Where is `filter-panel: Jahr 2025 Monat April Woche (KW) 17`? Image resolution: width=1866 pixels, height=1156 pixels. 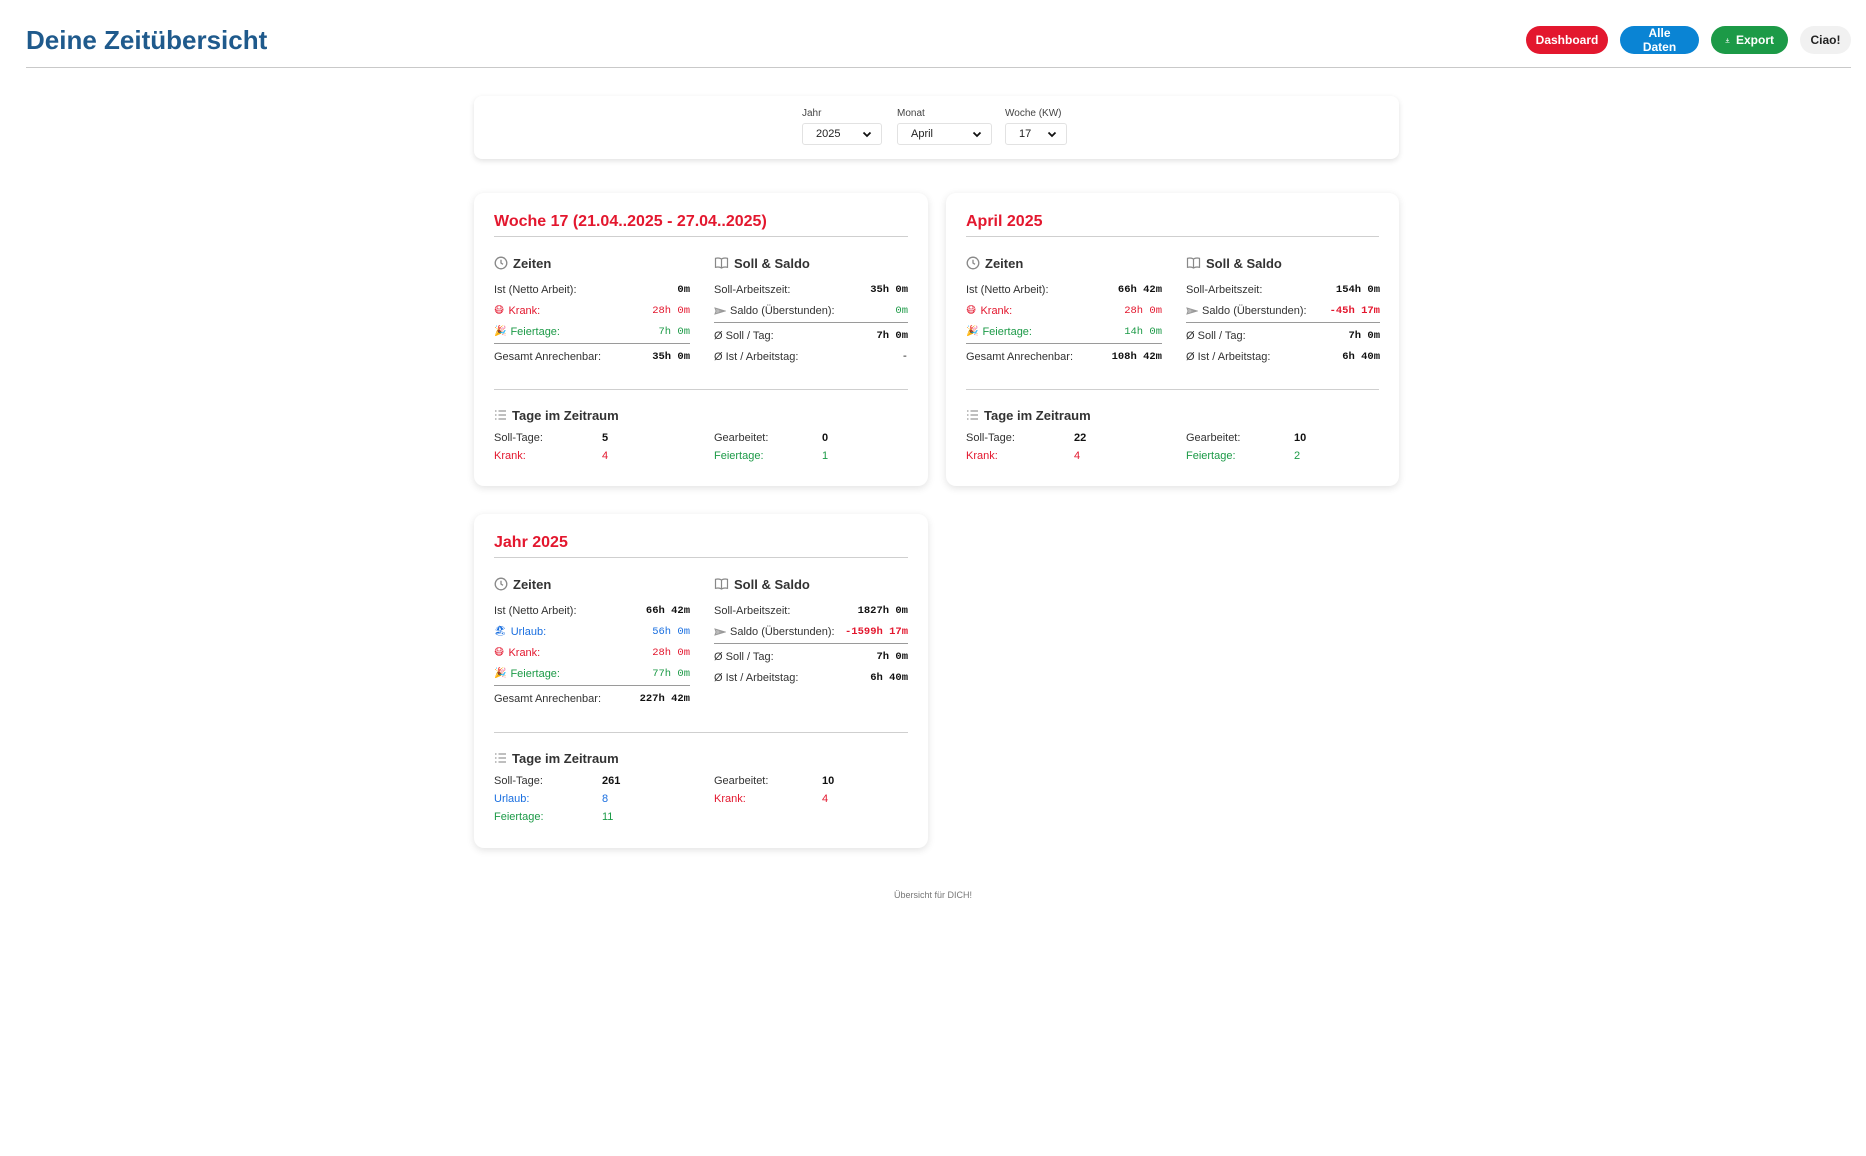
filter-panel: Jahr 2025 Monat April Woche (KW) 17 is located at coordinates (936, 127).